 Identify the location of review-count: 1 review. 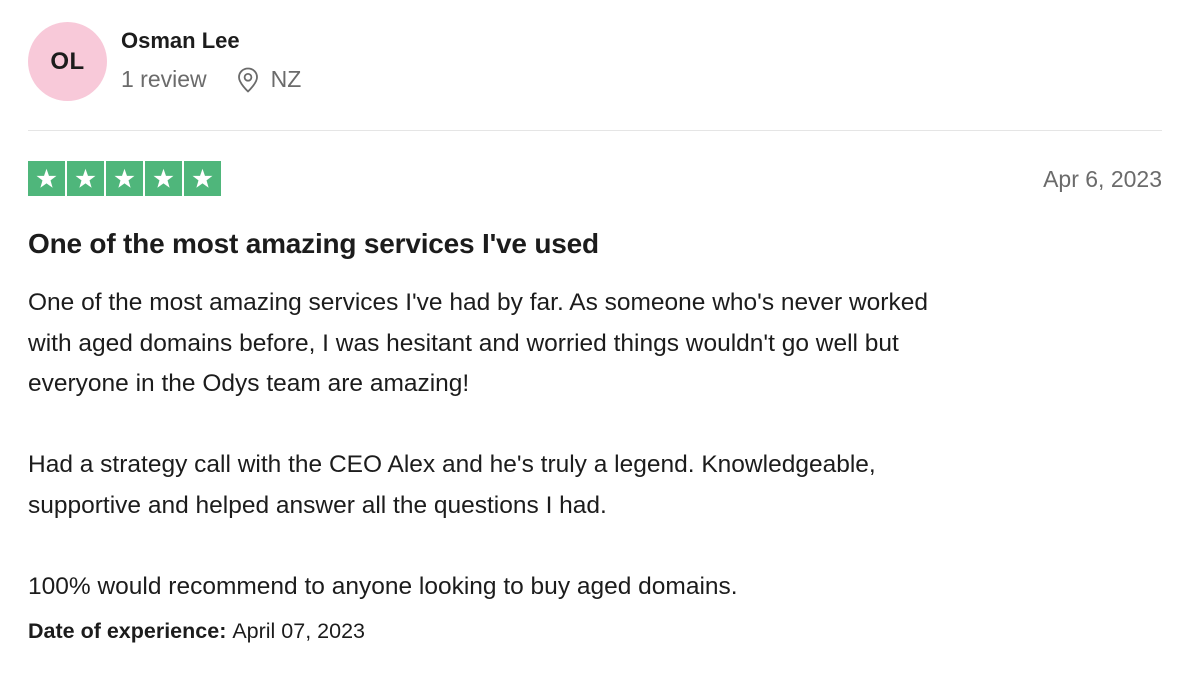
(164, 79).